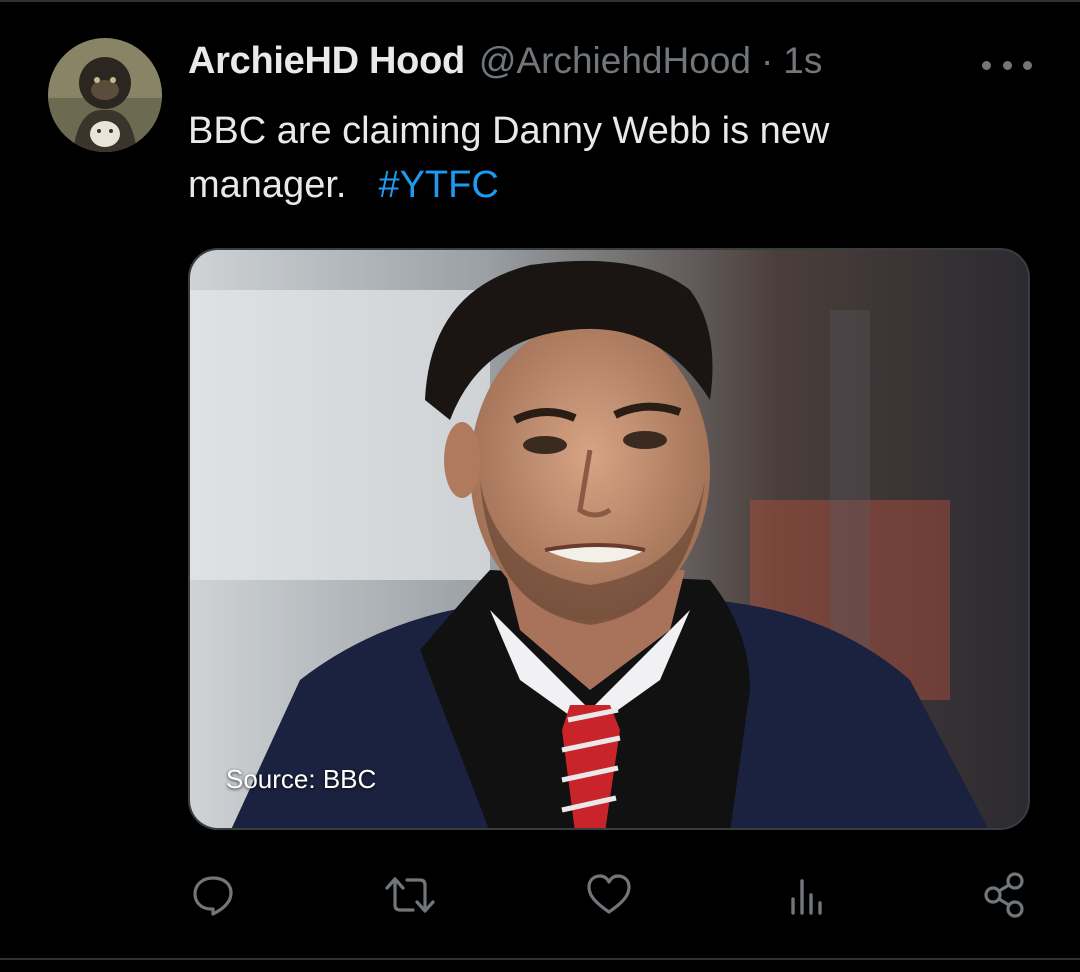 The height and width of the screenshot is (972, 1080). I want to click on timestamp: 1s, so click(802, 61).